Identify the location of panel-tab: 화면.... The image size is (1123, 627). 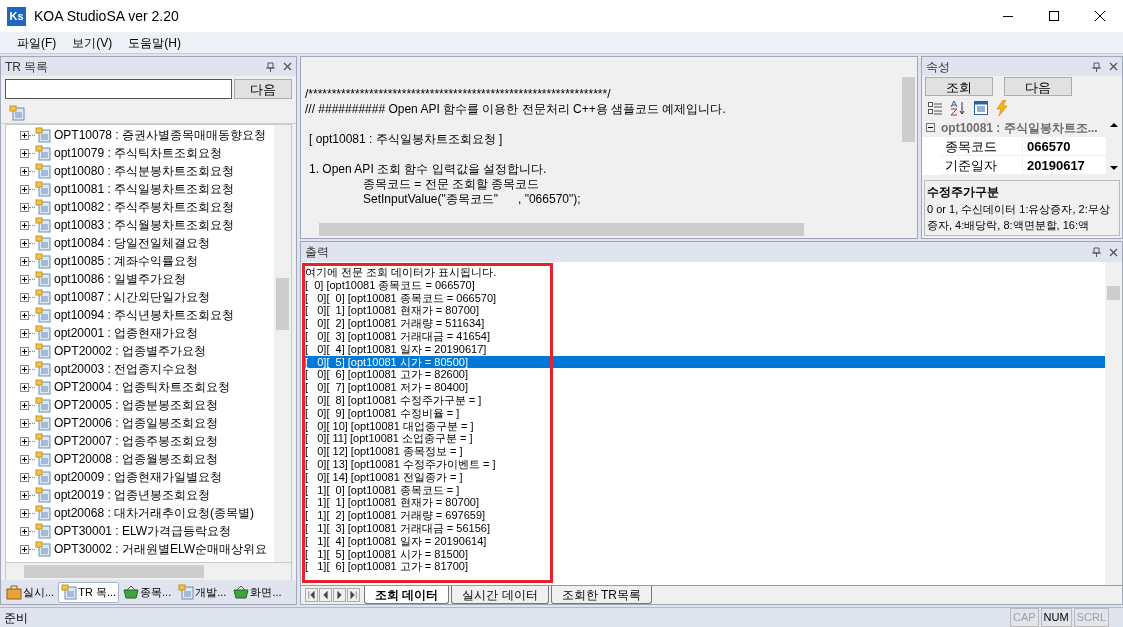
(257, 592).